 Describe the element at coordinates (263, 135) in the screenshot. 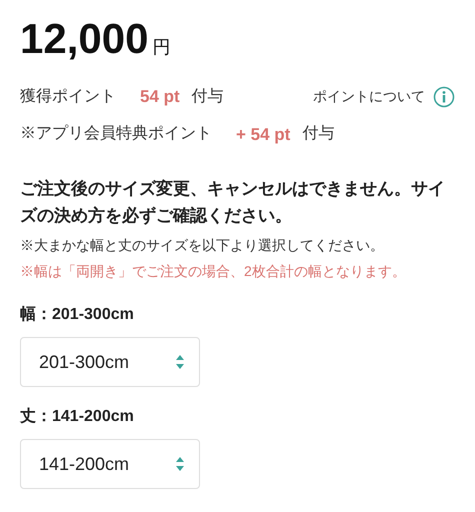

I see `app-points-value: + 54 pt` at that location.